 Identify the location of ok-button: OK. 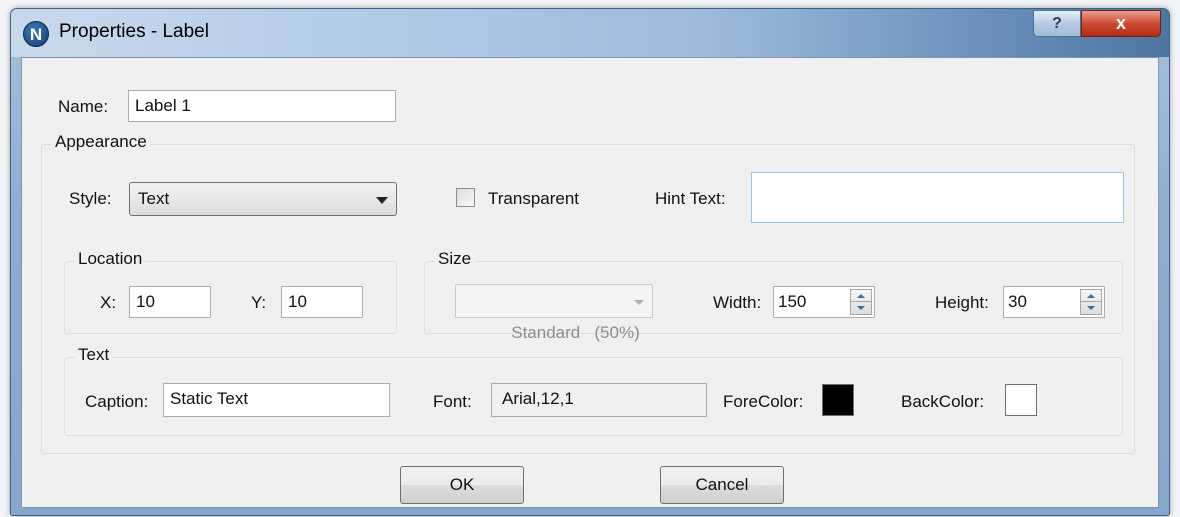
(462, 485).